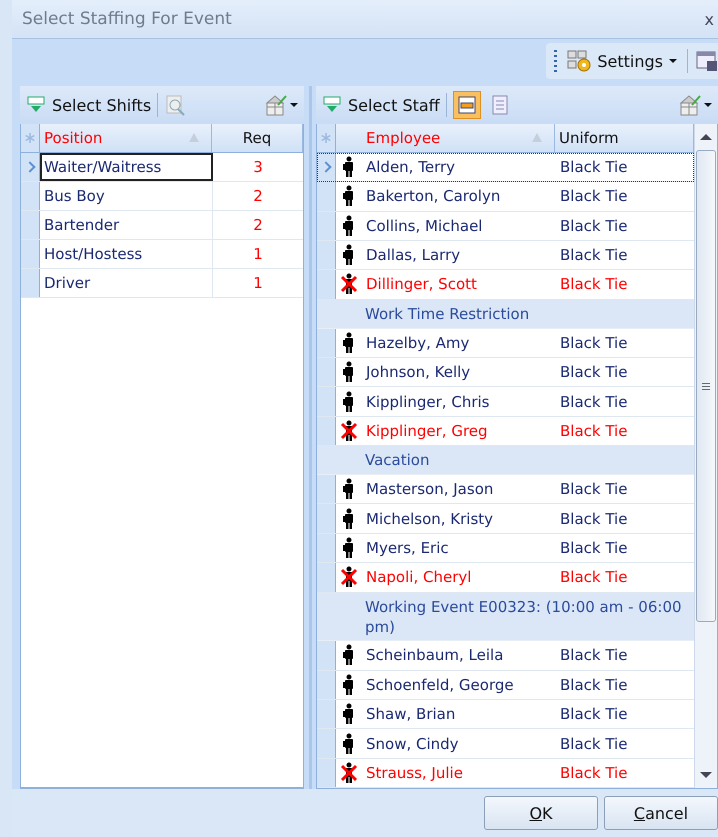  What do you see at coordinates (326, 137) in the screenshot?
I see `new-row-icon` at bounding box center [326, 137].